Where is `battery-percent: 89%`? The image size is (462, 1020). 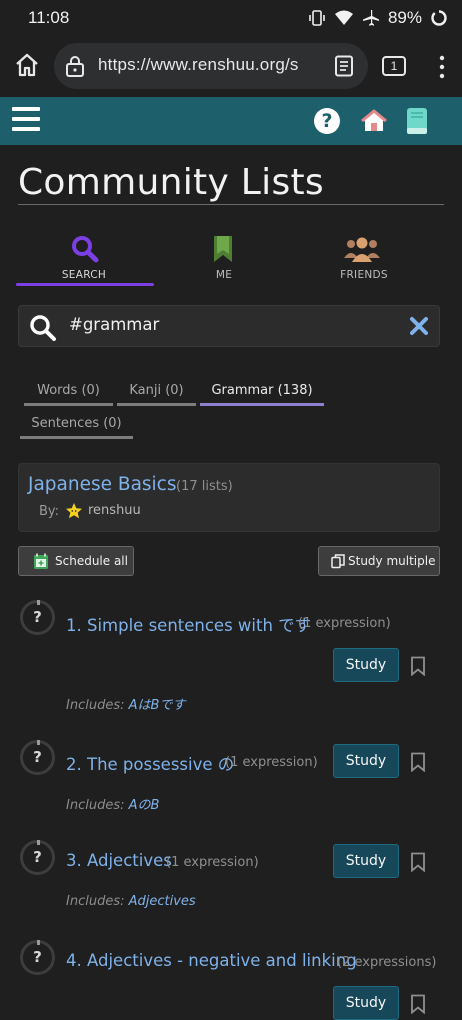
battery-percent: 89% is located at coordinates (404, 17).